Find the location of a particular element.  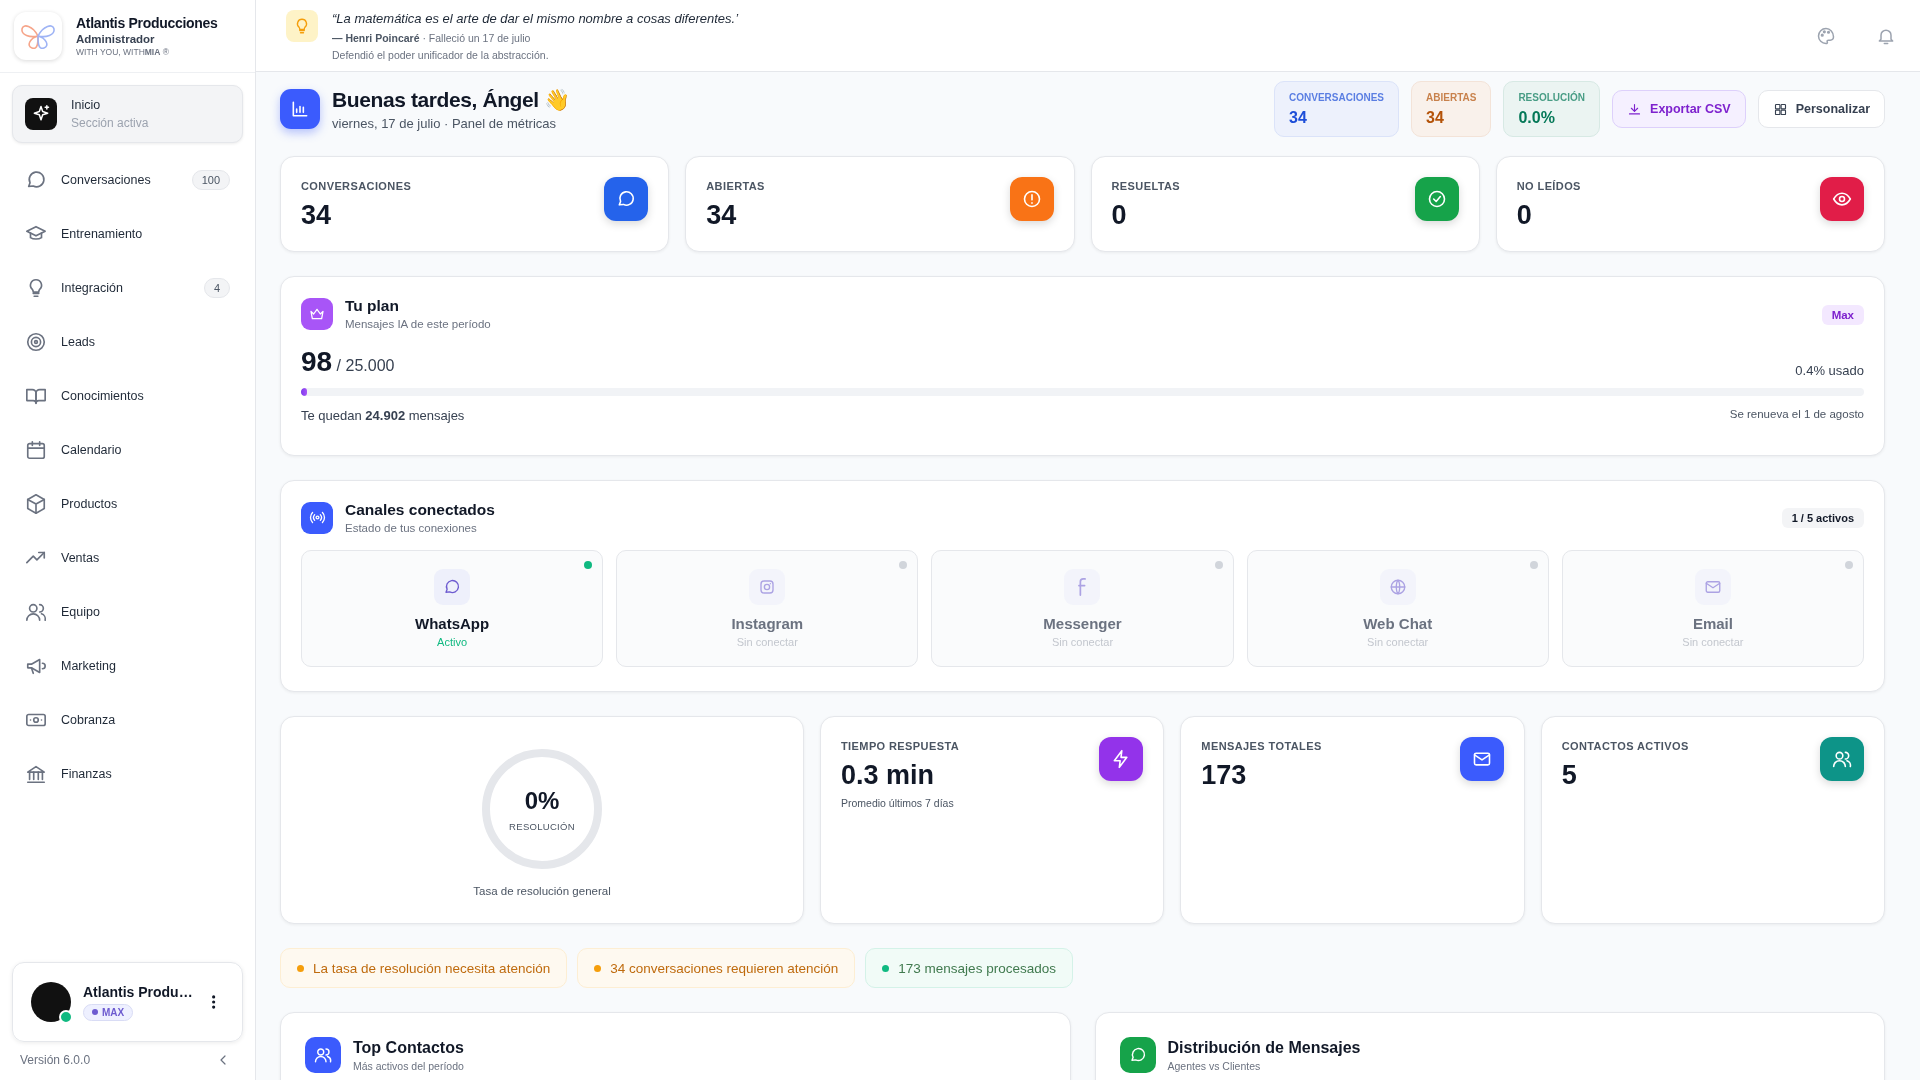

usage-count: 98/ 25.000 is located at coordinates (348, 362).